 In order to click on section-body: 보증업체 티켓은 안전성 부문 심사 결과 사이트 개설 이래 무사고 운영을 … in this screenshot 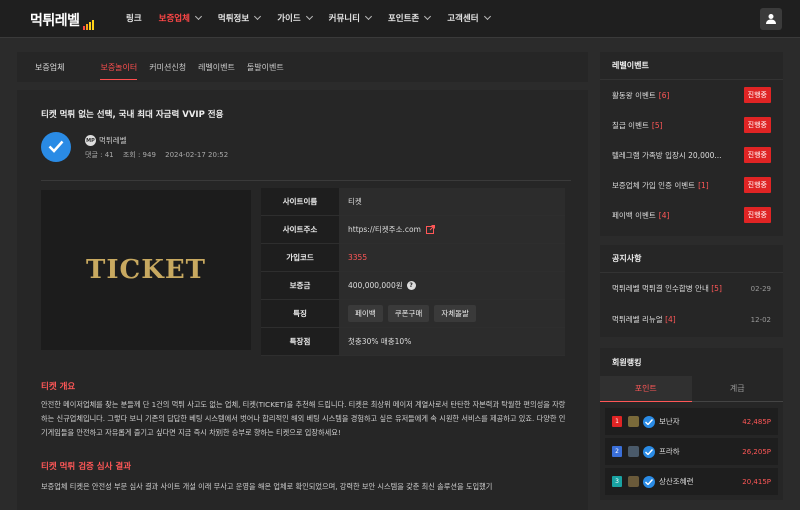, I will do `click(267, 486)`.